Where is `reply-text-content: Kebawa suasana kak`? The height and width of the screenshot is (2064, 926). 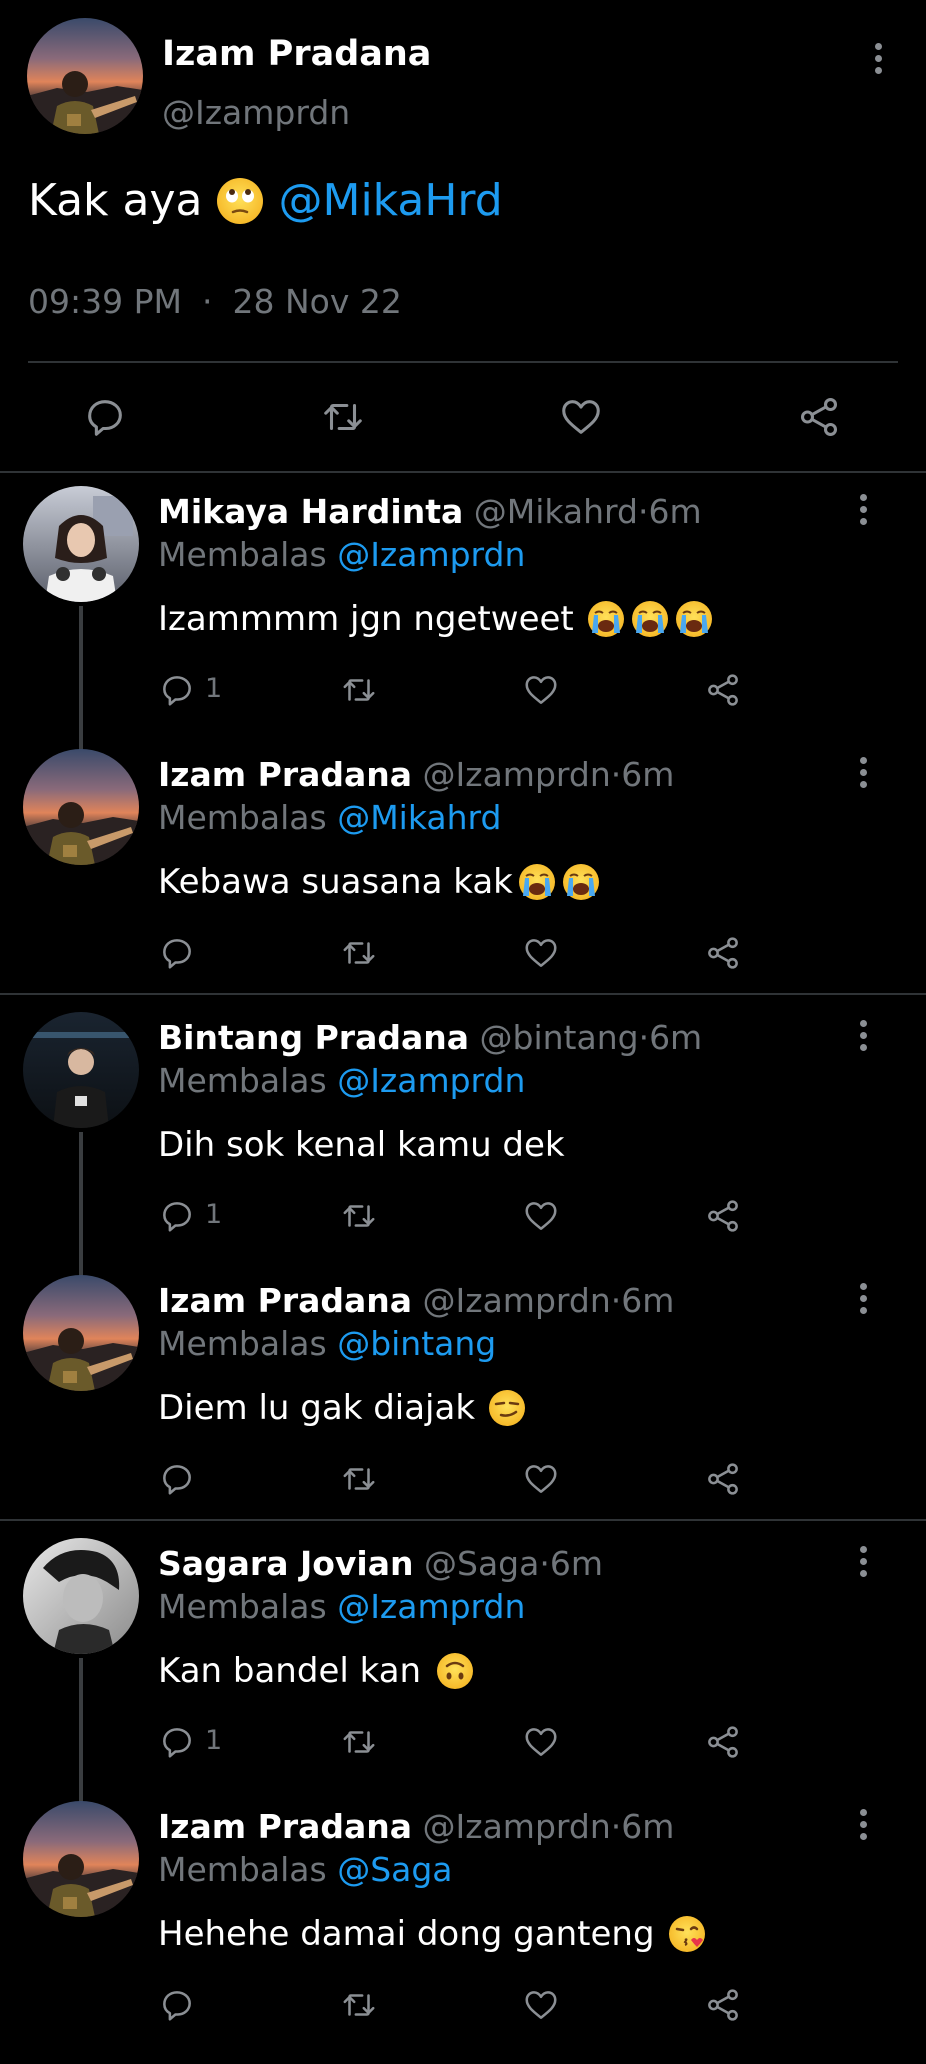 reply-text-content: Kebawa suasana kak is located at coordinates (335, 882).